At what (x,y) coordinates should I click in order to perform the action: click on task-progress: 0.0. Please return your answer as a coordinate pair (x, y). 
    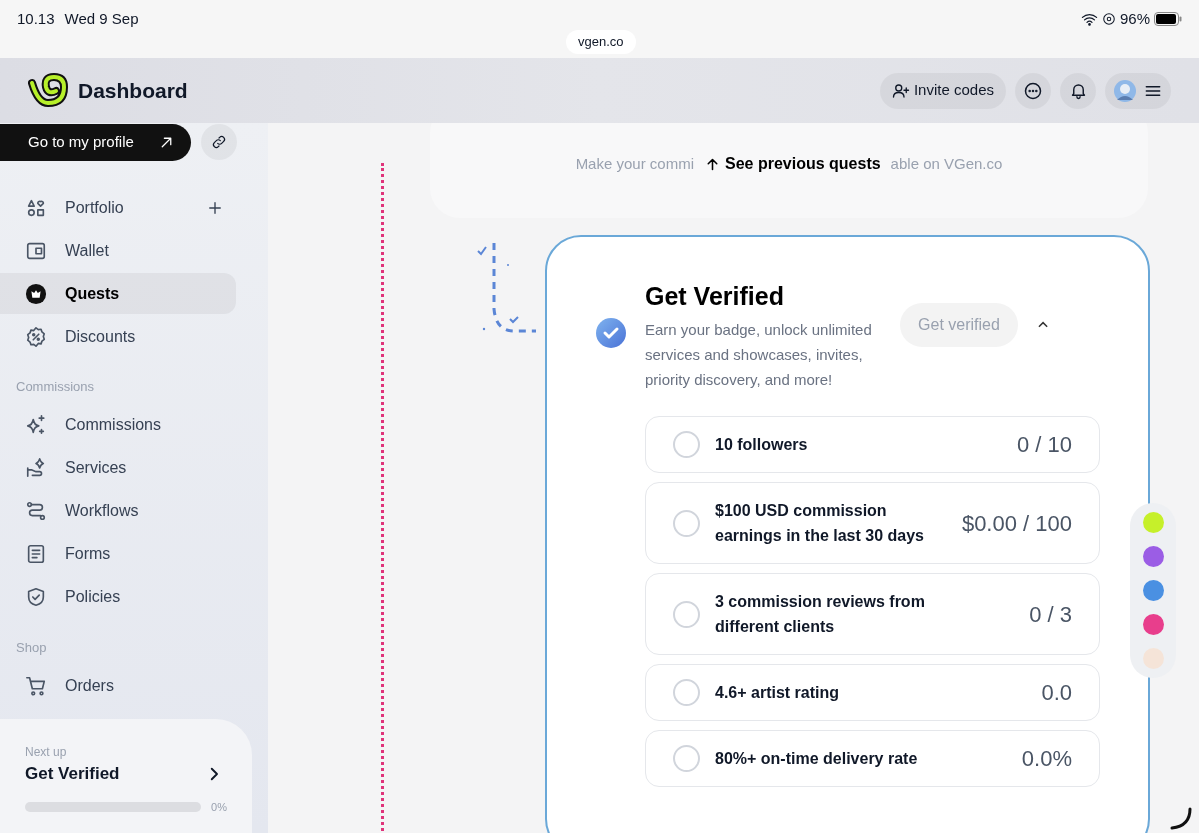
    Looking at the image, I should click on (1056, 693).